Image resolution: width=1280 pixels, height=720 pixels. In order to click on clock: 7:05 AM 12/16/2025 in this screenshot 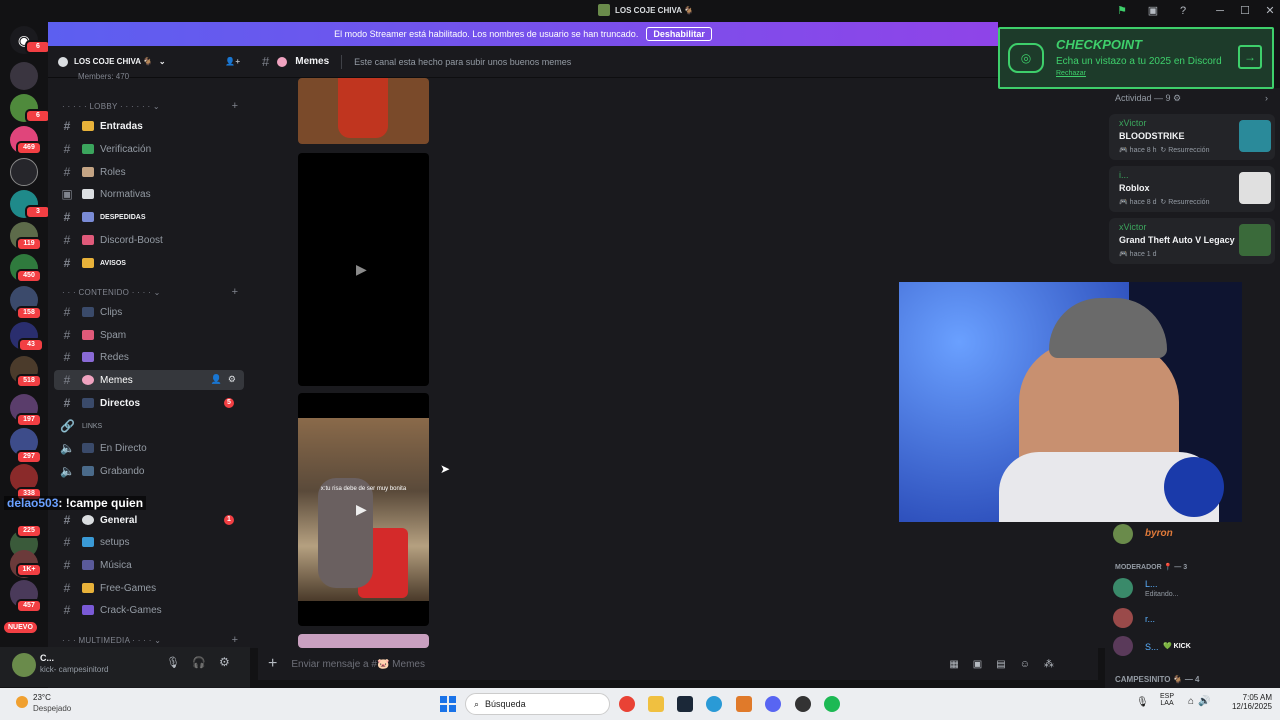, I will do `click(1248, 702)`.